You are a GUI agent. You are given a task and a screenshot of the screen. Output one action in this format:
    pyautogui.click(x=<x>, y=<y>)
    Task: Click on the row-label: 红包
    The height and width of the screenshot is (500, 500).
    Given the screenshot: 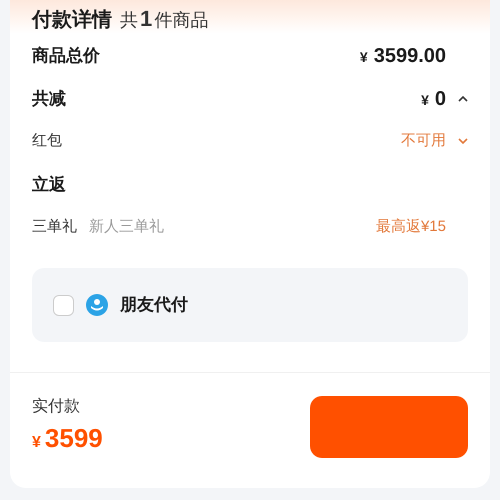 What is the action you would take?
    pyautogui.click(x=47, y=141)
    